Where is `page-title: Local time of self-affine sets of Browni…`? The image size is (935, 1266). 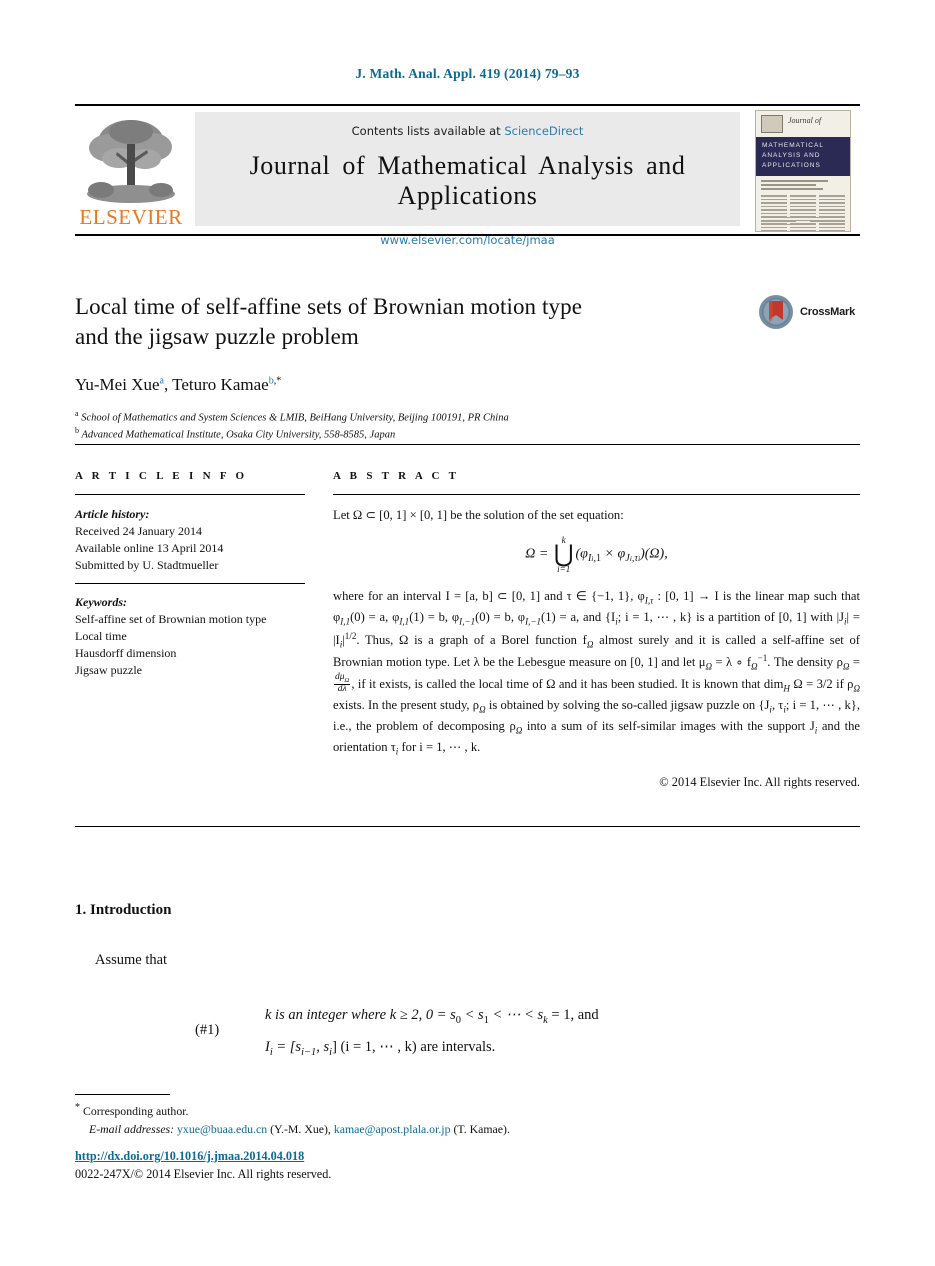
page-title: Local time of self-affine sets of Browni… is located at coordinates (405, 322).